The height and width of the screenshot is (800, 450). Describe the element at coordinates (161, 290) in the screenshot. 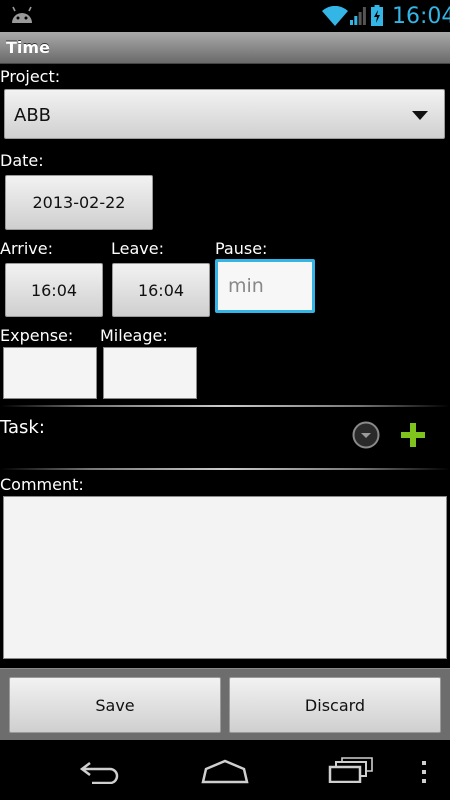

I see `leave-button: 16:04` at that location.